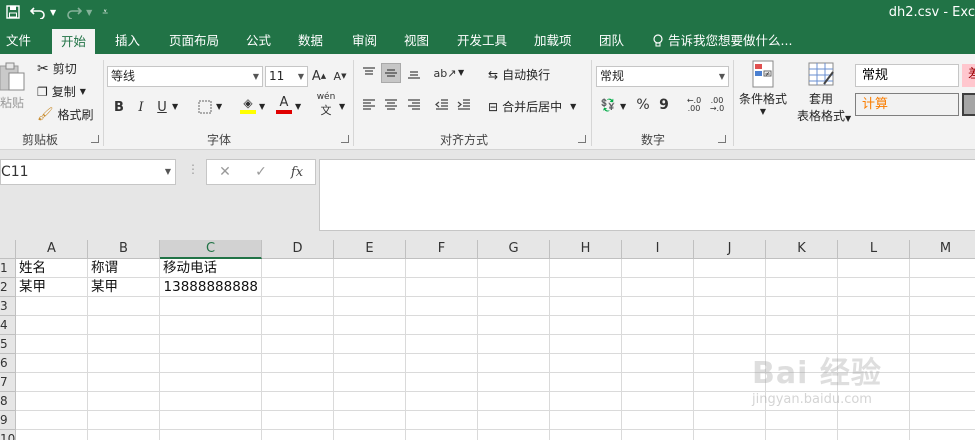 Image resolution: width=975 pixels, height=440 pixels. Describe the element at coordinates (8, 306) in the screenshot. I see `row-header: 3` at that location.